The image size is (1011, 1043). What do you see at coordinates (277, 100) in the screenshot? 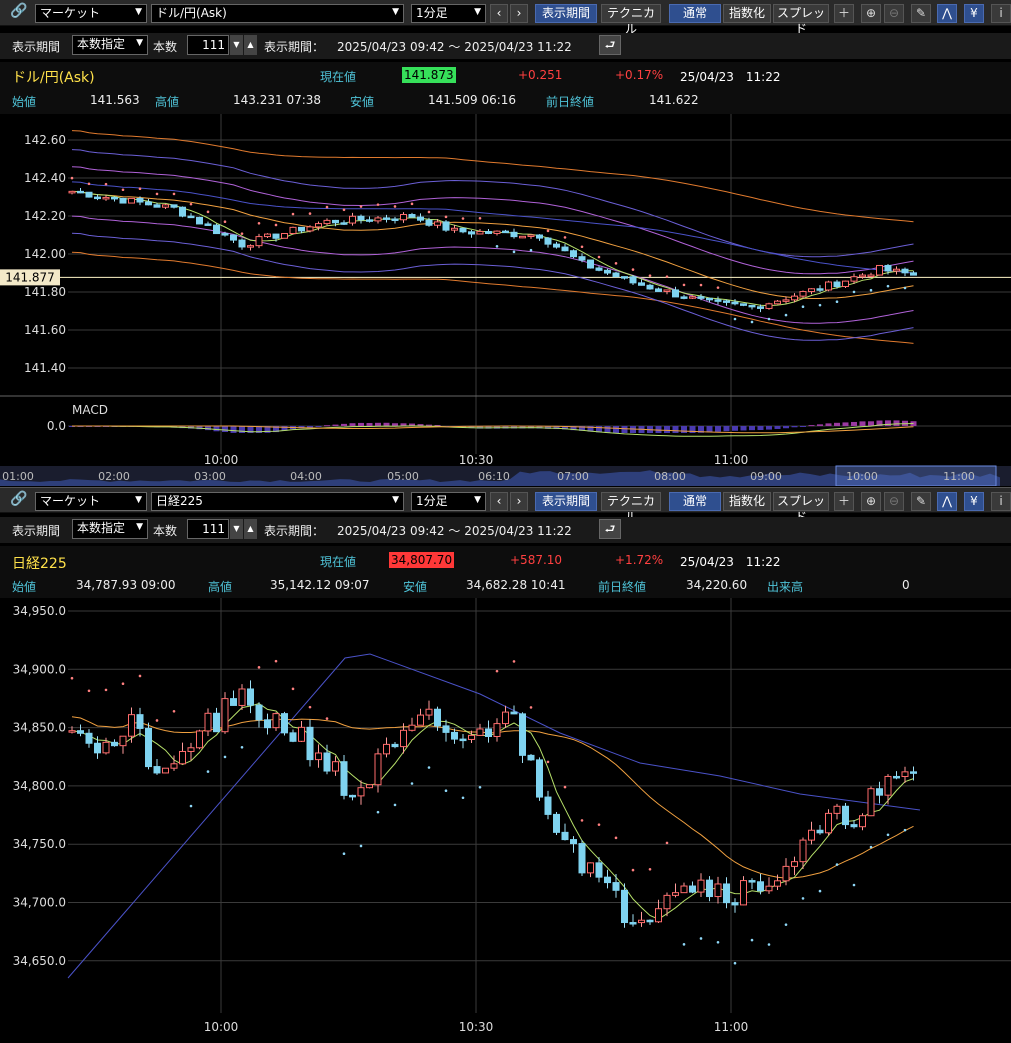
I see `high-value: 143.231 07:38` at bounding box center [277, 100].